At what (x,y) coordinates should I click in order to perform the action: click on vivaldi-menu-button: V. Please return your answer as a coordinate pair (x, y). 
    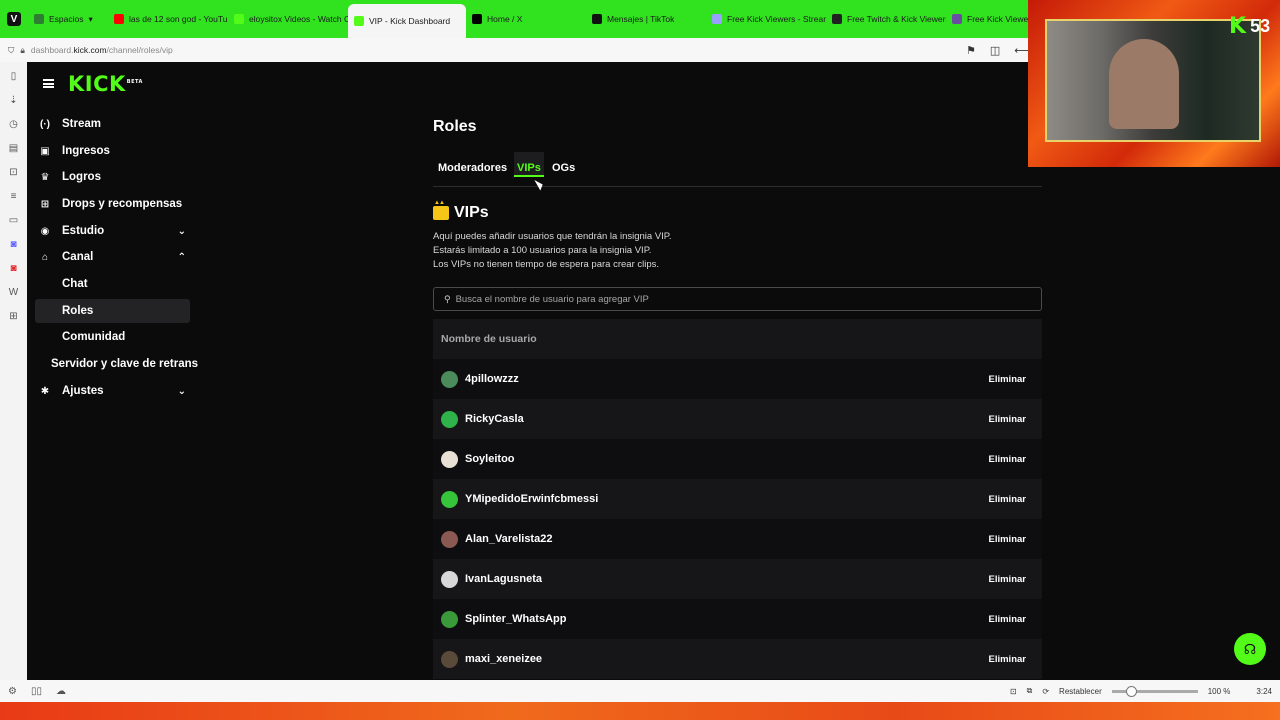
    Looking at the image, I should click on (14, 19).